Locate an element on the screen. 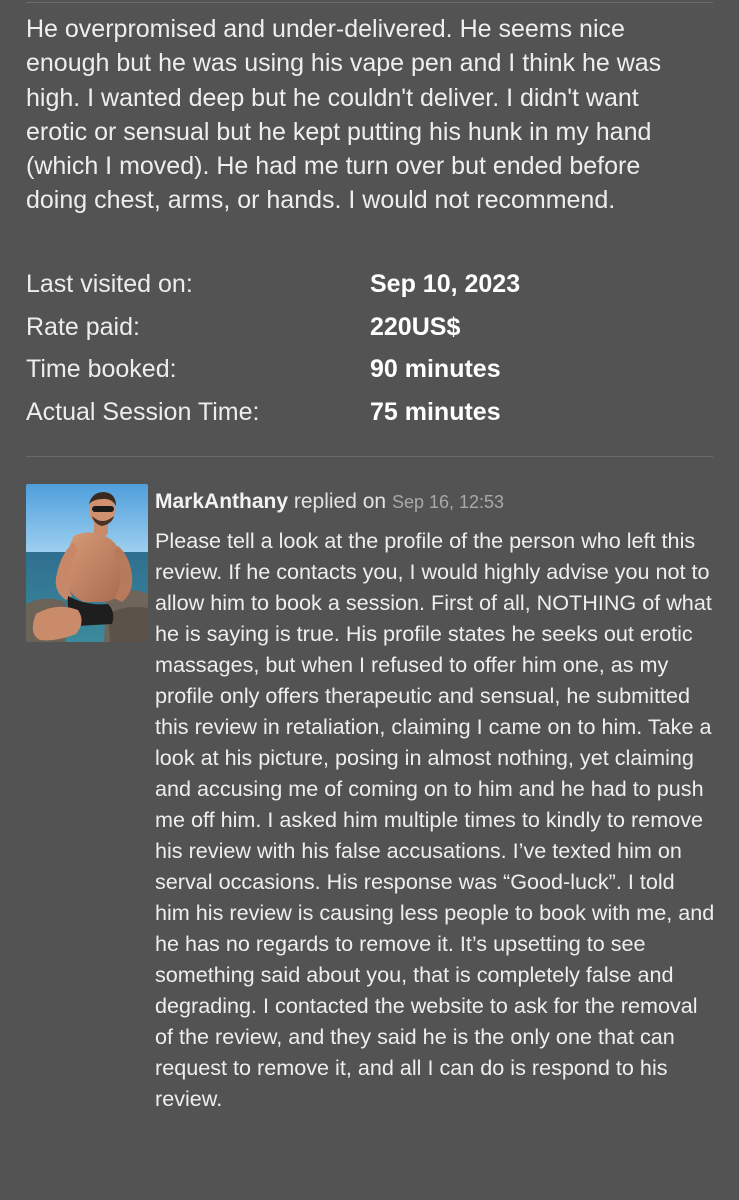 The width and height of the screenshot is (739, 1200). detail-row-time-booked: Time booked: 90 minutes is located at coordinates (371, 376).